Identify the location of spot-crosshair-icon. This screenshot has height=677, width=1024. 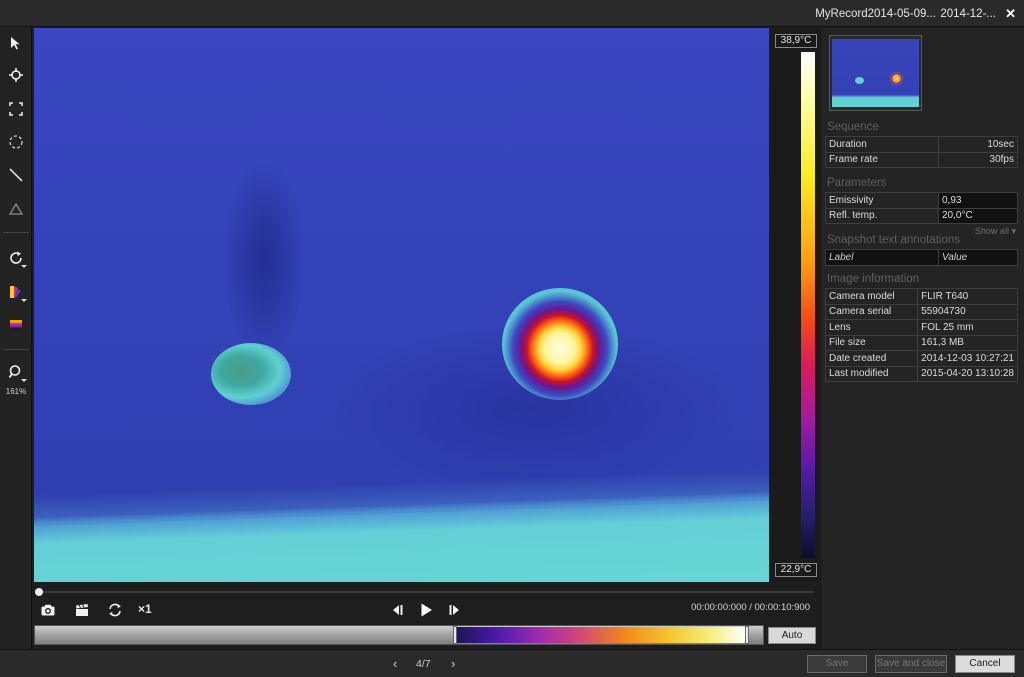
(16, 75).